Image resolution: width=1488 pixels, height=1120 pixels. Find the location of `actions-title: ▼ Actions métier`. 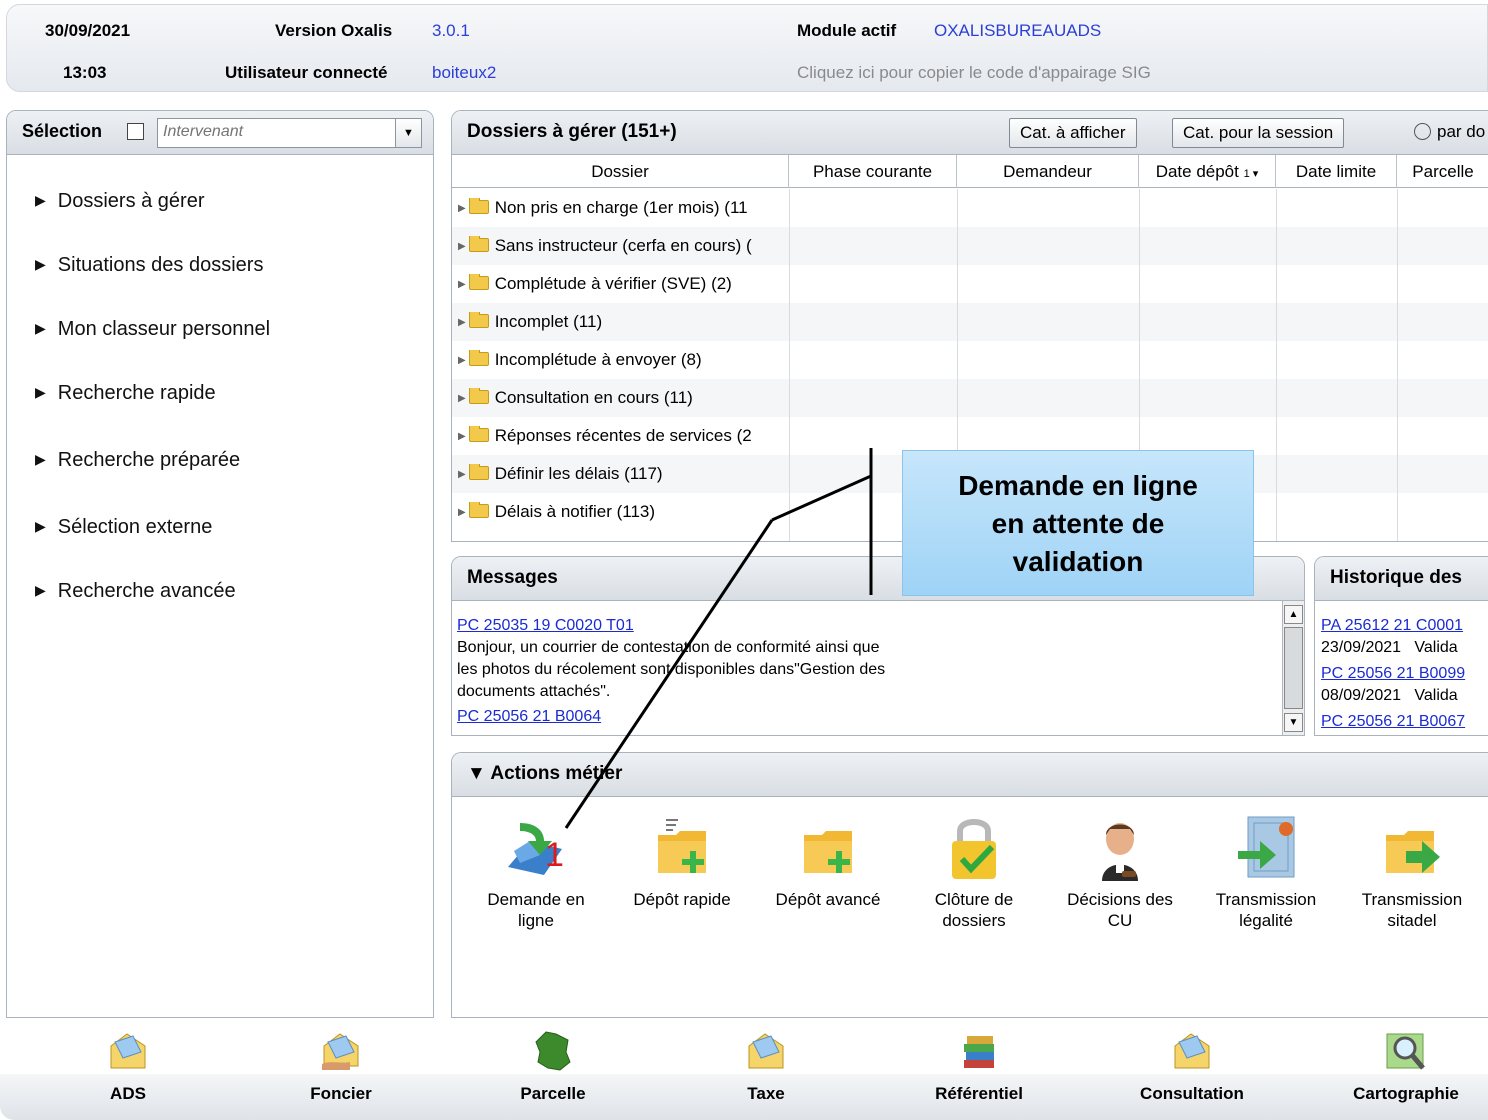

actions-title: ▼ Actions métier is located at coordinates (545, 773).